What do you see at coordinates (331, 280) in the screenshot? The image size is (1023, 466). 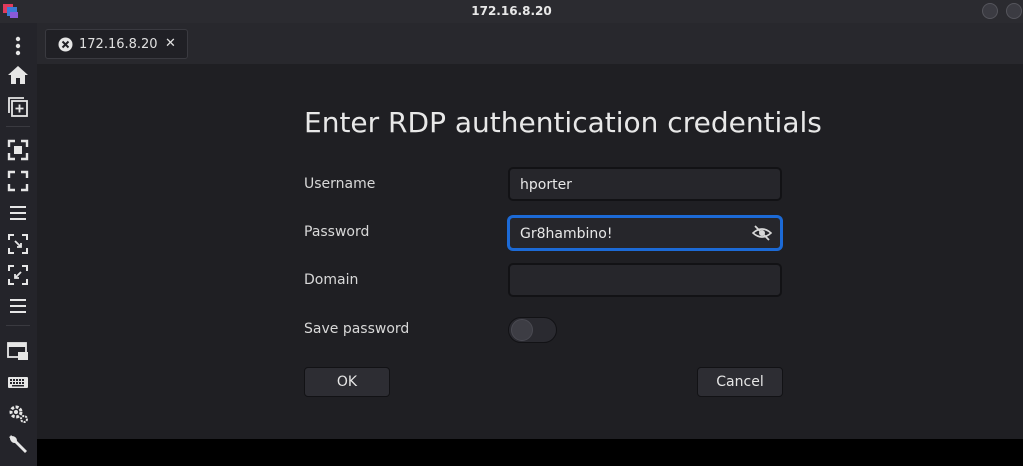 I see `domain-label: Domain` at bounding box center [331, 280].